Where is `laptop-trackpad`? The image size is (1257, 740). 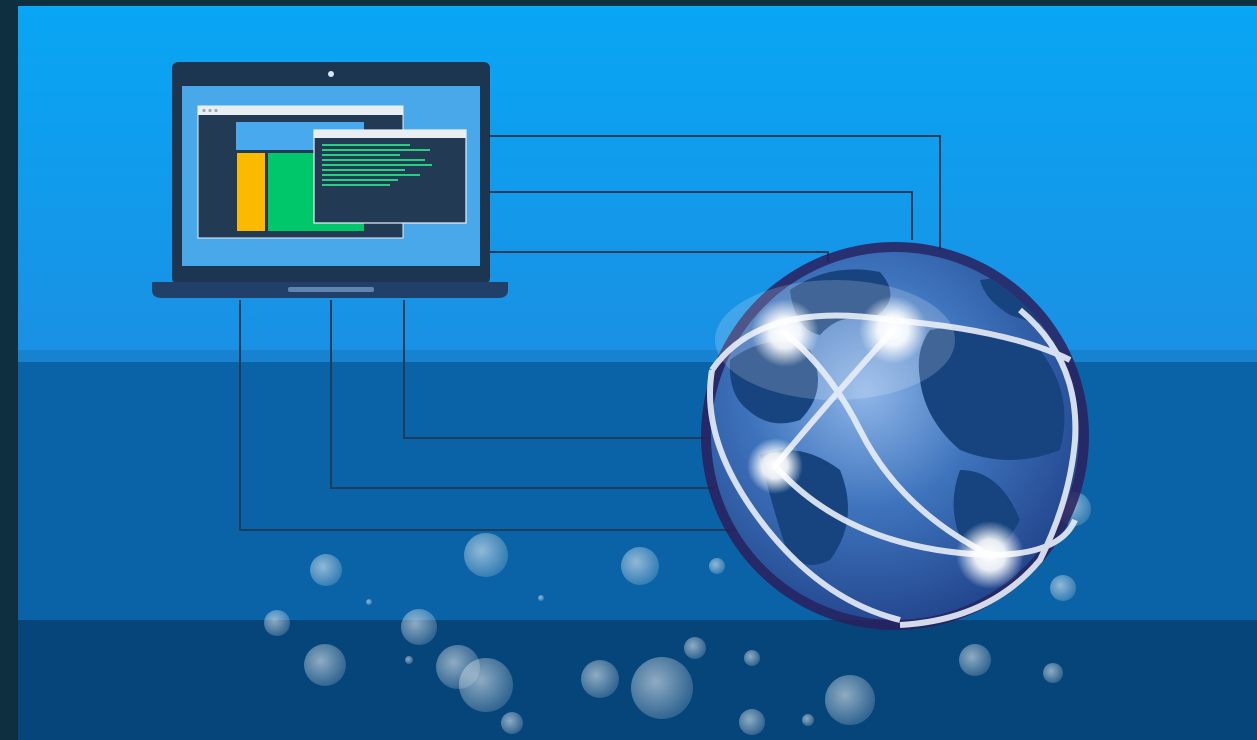
laptop-trackpad is located at coordinates (331, 289).